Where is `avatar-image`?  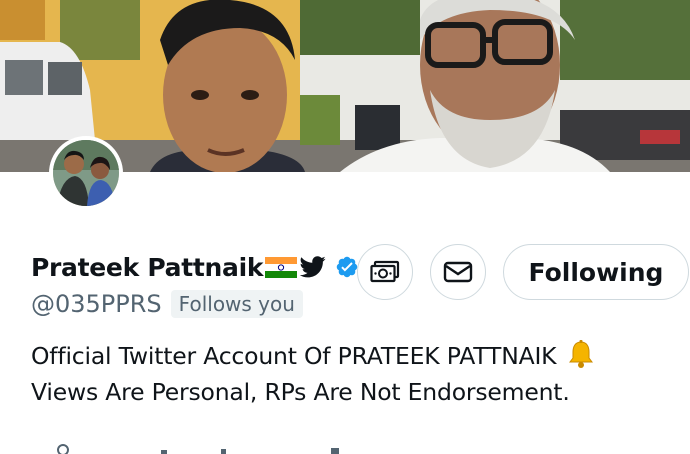
avatar-image is located at coordinates (86, 173).